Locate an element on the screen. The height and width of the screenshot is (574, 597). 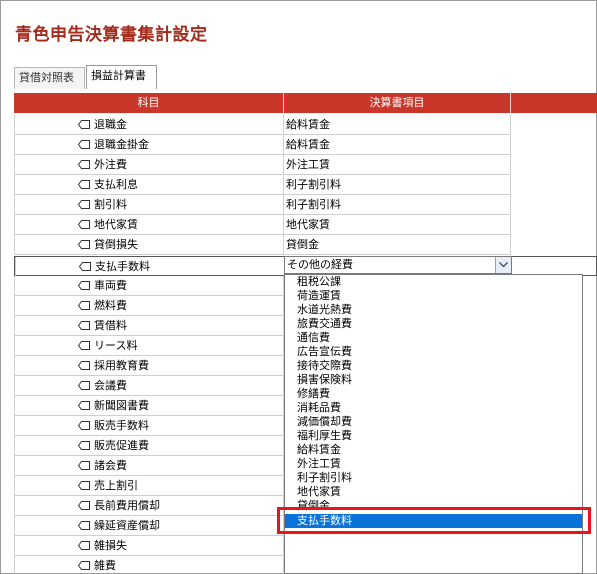
account-label: 繰延資産償却 is located at coordinates (127, 525).